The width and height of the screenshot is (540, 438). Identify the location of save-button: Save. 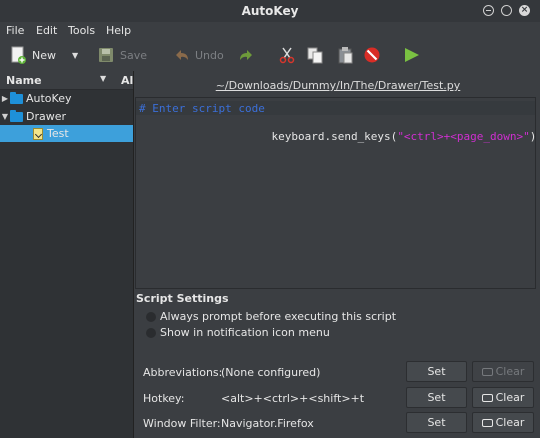
(122, 55).